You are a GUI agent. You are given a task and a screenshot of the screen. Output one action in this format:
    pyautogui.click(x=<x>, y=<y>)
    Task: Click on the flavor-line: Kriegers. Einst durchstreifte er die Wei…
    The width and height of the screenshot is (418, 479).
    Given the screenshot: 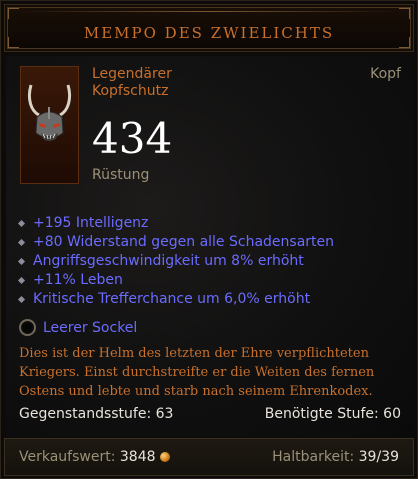 What is the action you would take?
    pyautogui.click(x=197, y=372)
    